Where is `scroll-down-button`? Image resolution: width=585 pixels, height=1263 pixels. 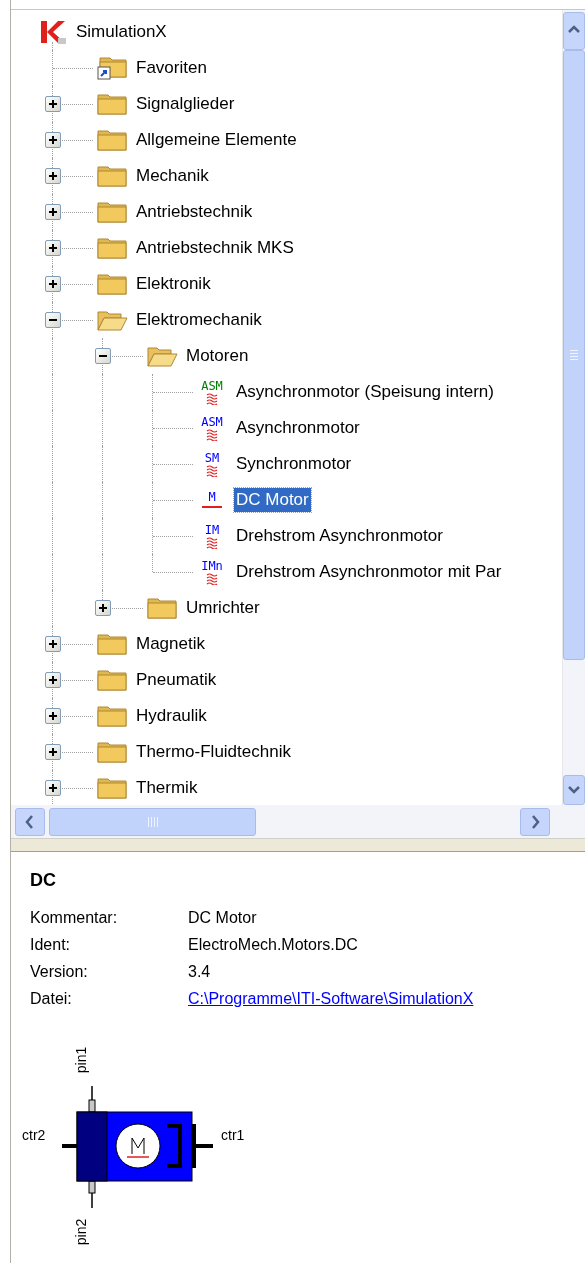 scroll-down-button is located at coordinates (574, 790).